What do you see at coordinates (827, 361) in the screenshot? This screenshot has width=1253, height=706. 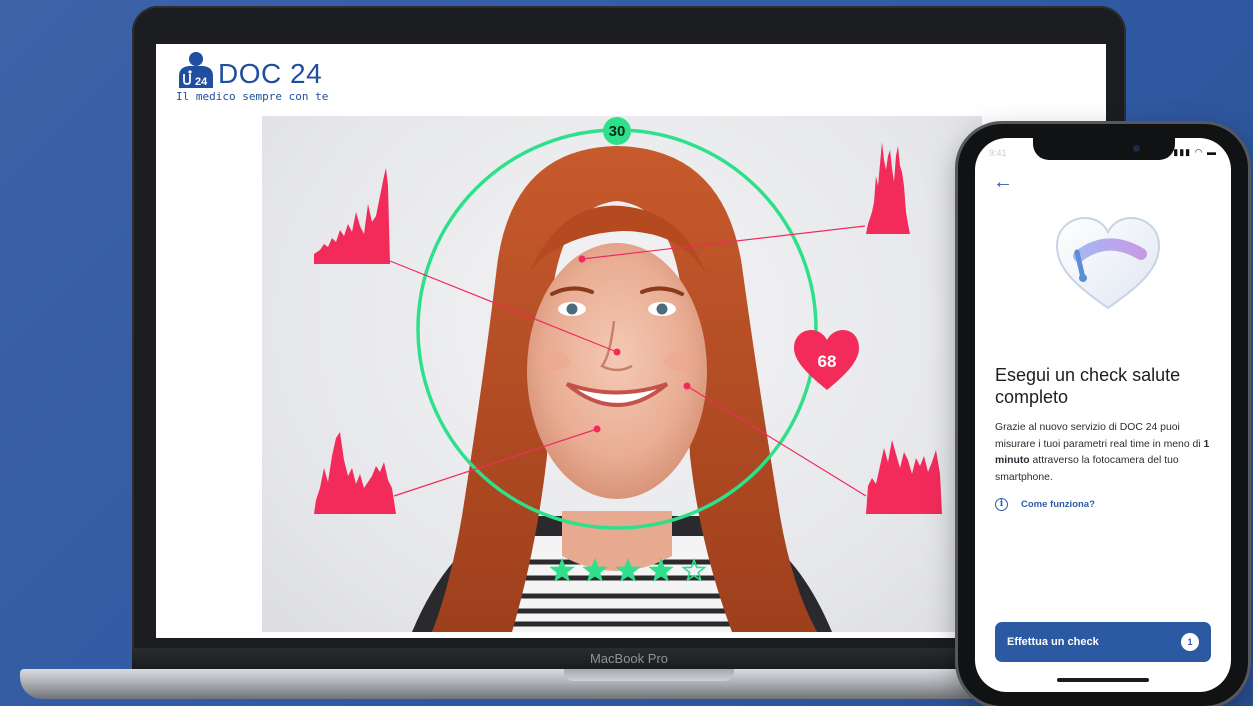 I see `heart-rate-value: 68` at bounding box center [827, 361].